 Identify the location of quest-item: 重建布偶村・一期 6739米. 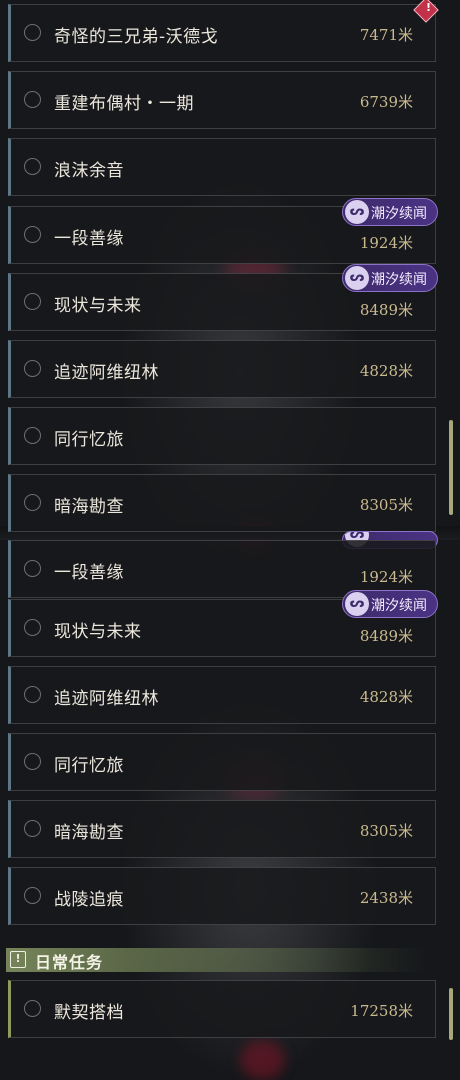
(222, 100).